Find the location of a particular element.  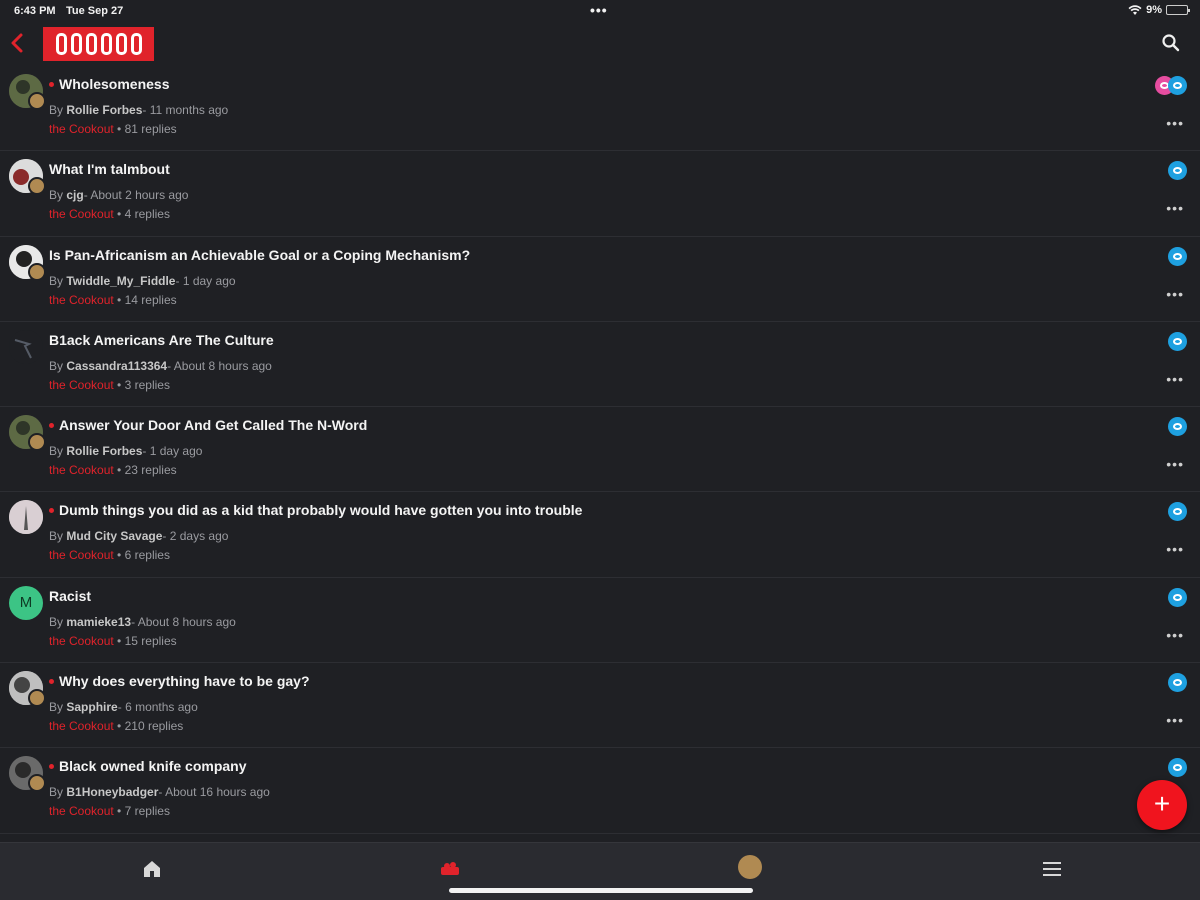

home-indicator is located at coordinates (601, 890).